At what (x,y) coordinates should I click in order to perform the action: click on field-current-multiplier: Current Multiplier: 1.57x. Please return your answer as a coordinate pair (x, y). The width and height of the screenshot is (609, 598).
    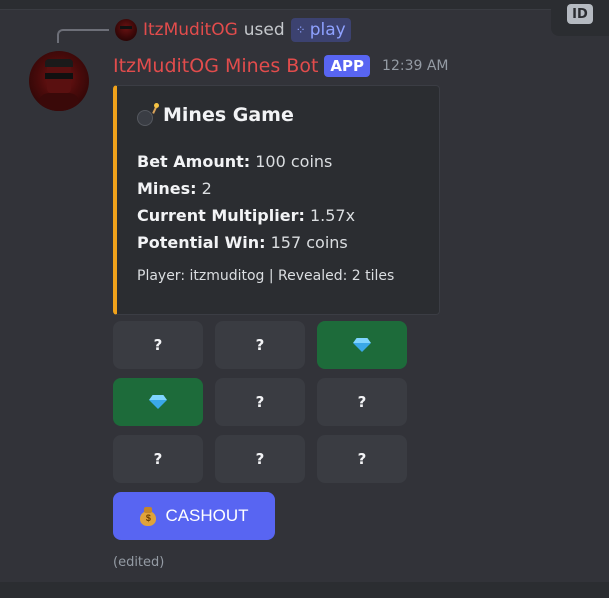
    Looking at the image, I should click on (246, 215).